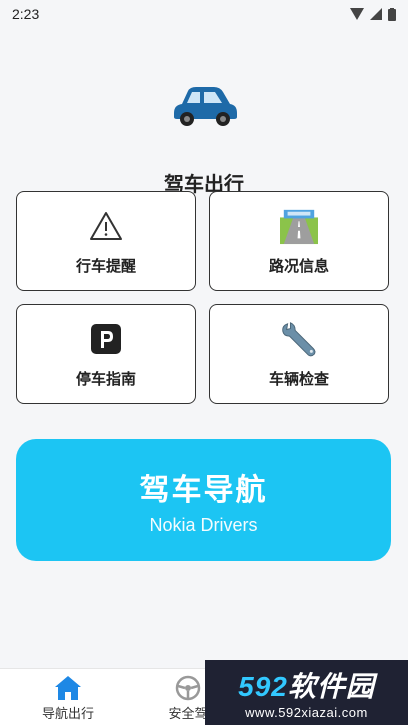 Image resolution: width=408 pixels, height=726 pixels. I want to click on watermark-url: www.592xiazai.com, so click(306, 712).